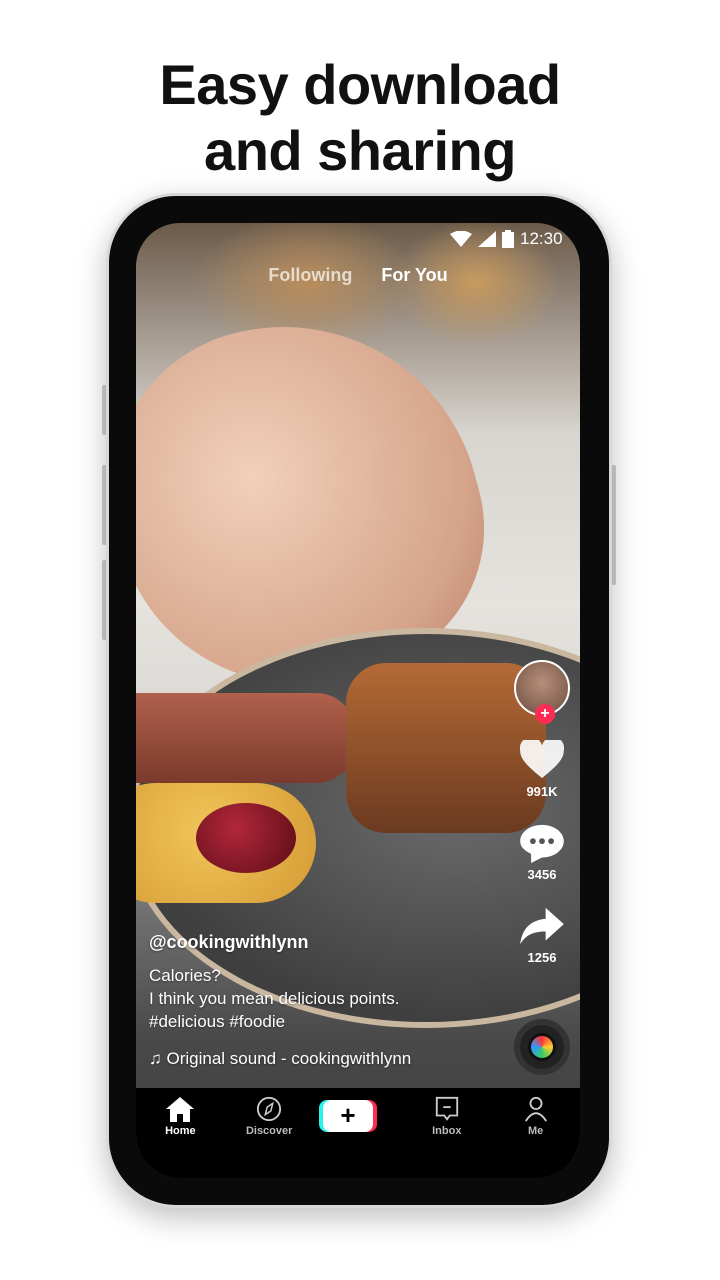  What do you see at coordinates (360, 117) in the screenshot?
I see `headline: Easy download and sharing` at bounding box center [360, 117].